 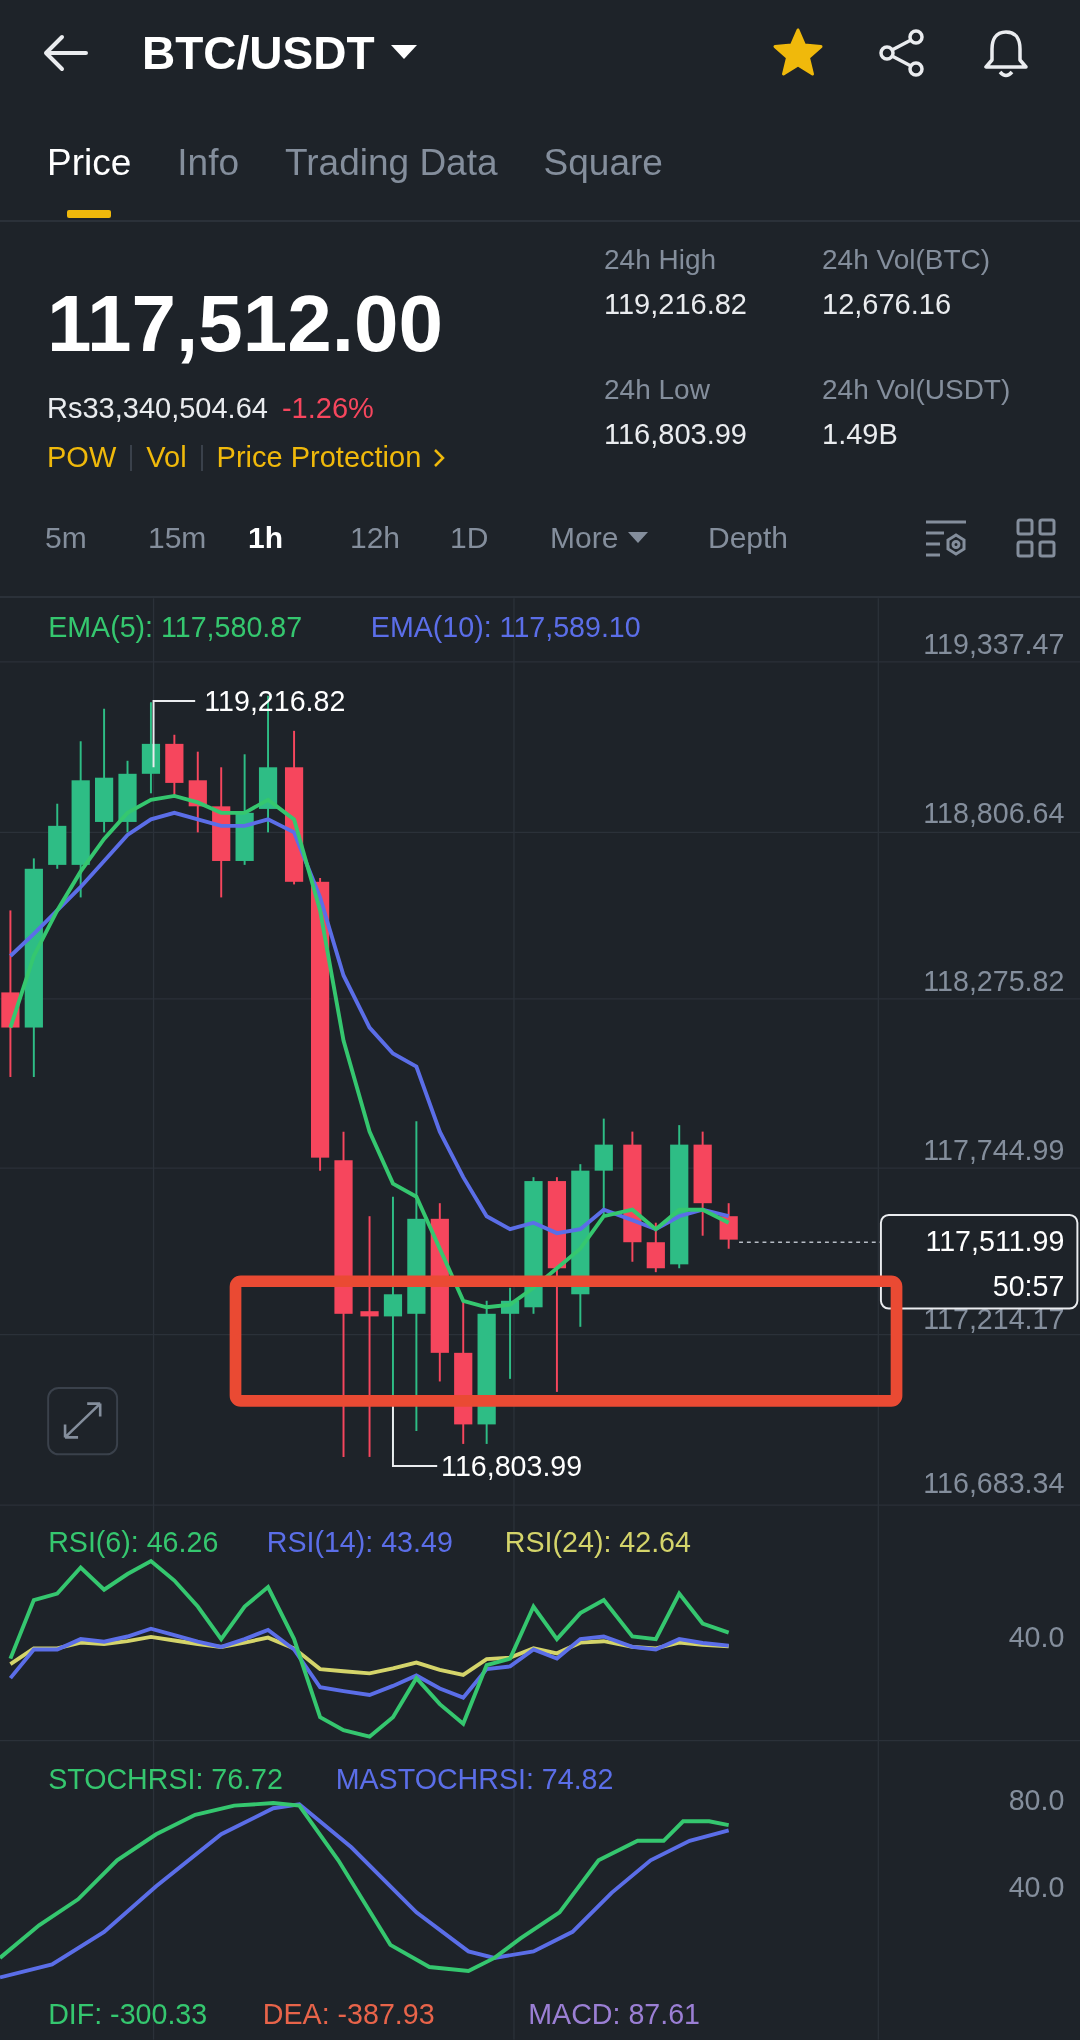 What do you see at coordinates (907, 260) in the screenshot?
I see `stat-label: 24h Vol(BTC)` at bounding box center [907, 260].